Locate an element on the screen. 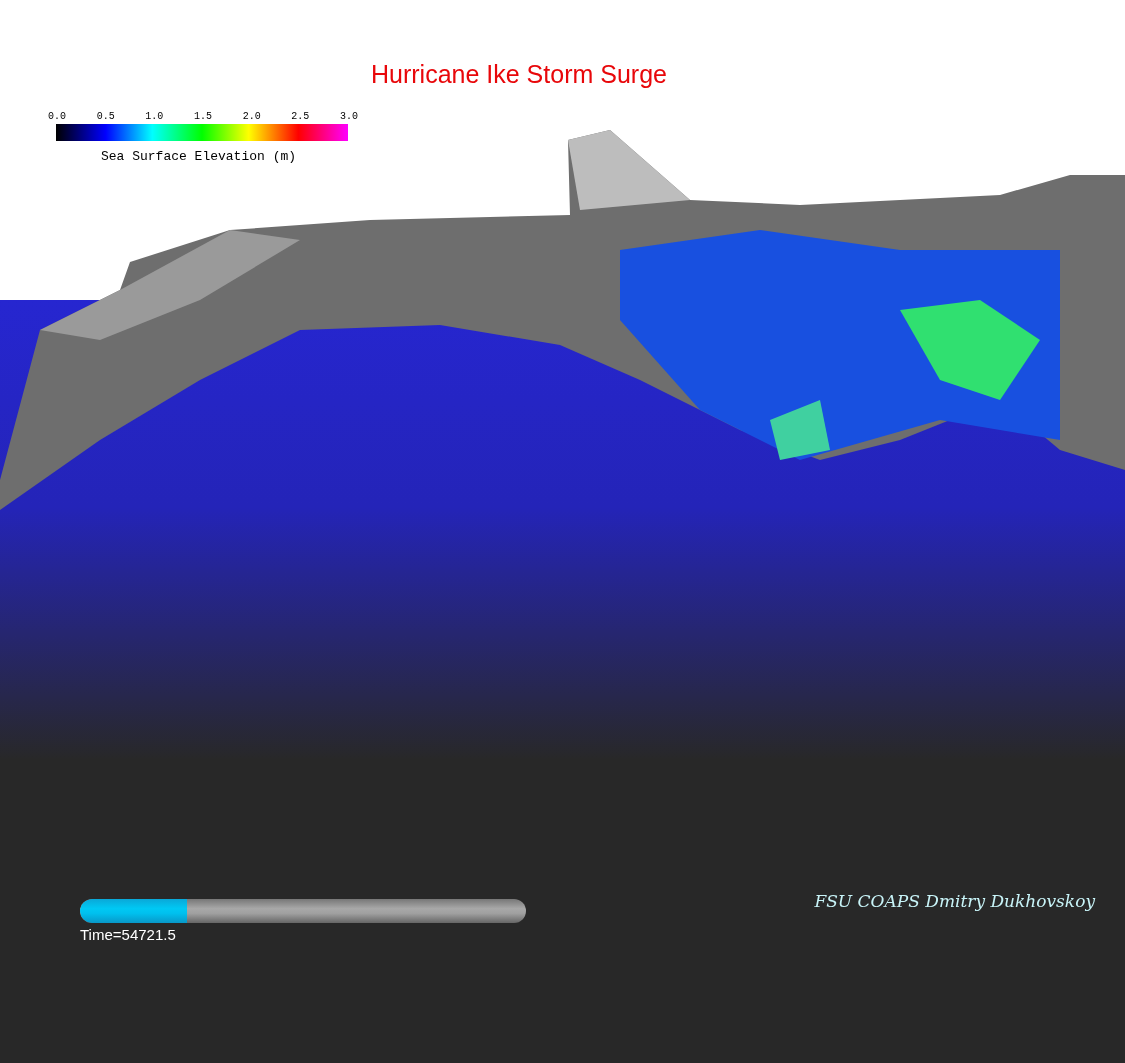 The width and height of the screenshot is (1125, 1063). colorbar-tick-label: 0.0 is located at coordinates (57, 116).